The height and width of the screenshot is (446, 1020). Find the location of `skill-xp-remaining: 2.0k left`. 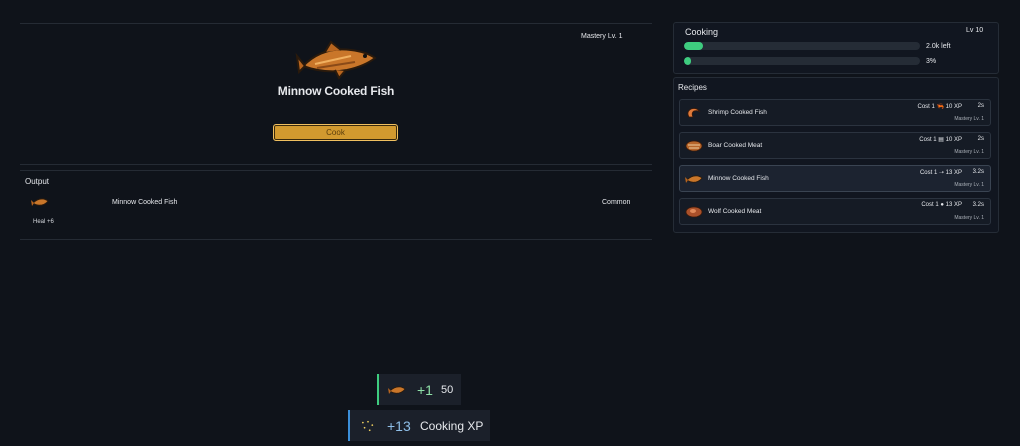

skill-xp-remaining: 2.0k left is located at coordinates (938, 46).